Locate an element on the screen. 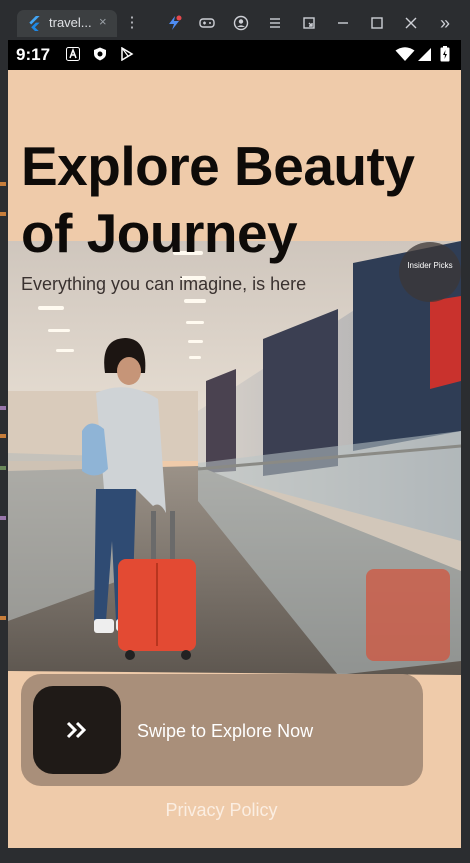 This screenshot has width=470, height=863. battery-icon is located at coordinates (445, 54).